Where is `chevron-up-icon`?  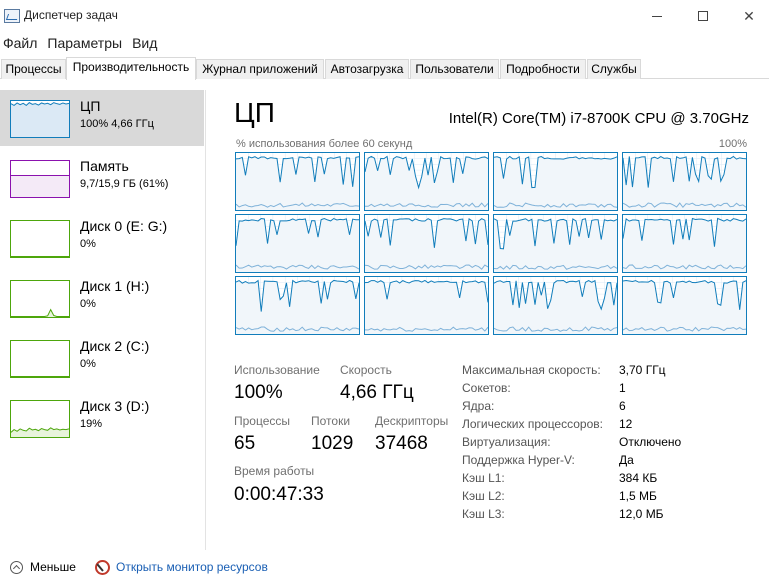 chevron-up-icon is located at coordinates (16, 567).